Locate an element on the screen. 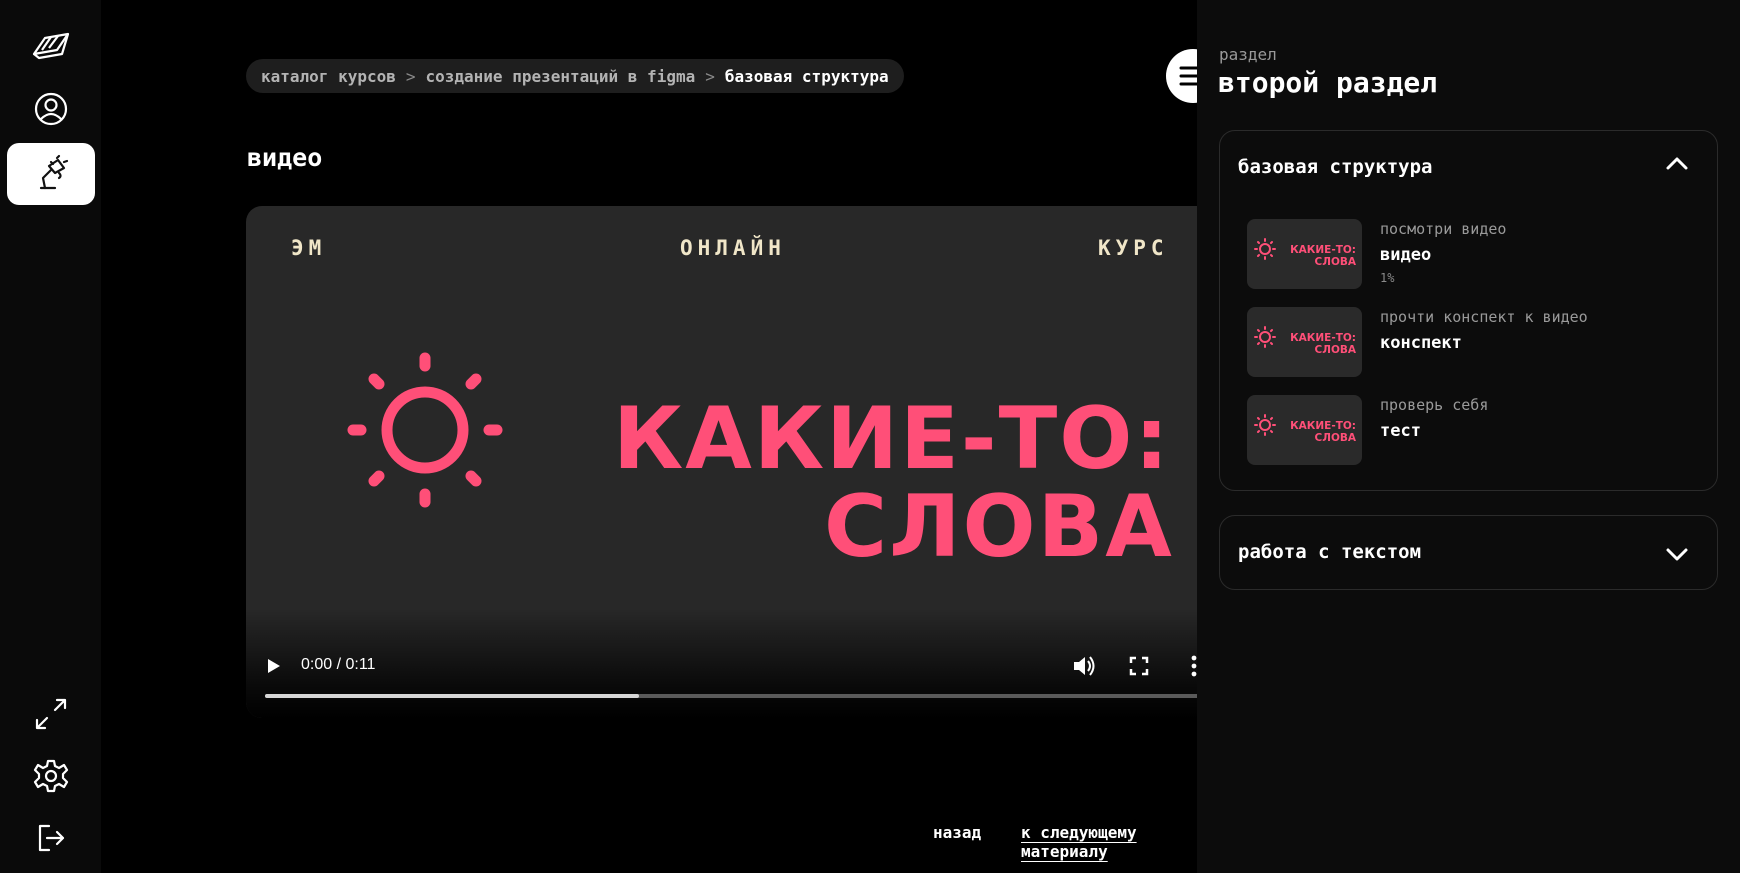 The height and width of the screenshot is (873, 1740). back-link: назад is located at coordinates (957, 832).